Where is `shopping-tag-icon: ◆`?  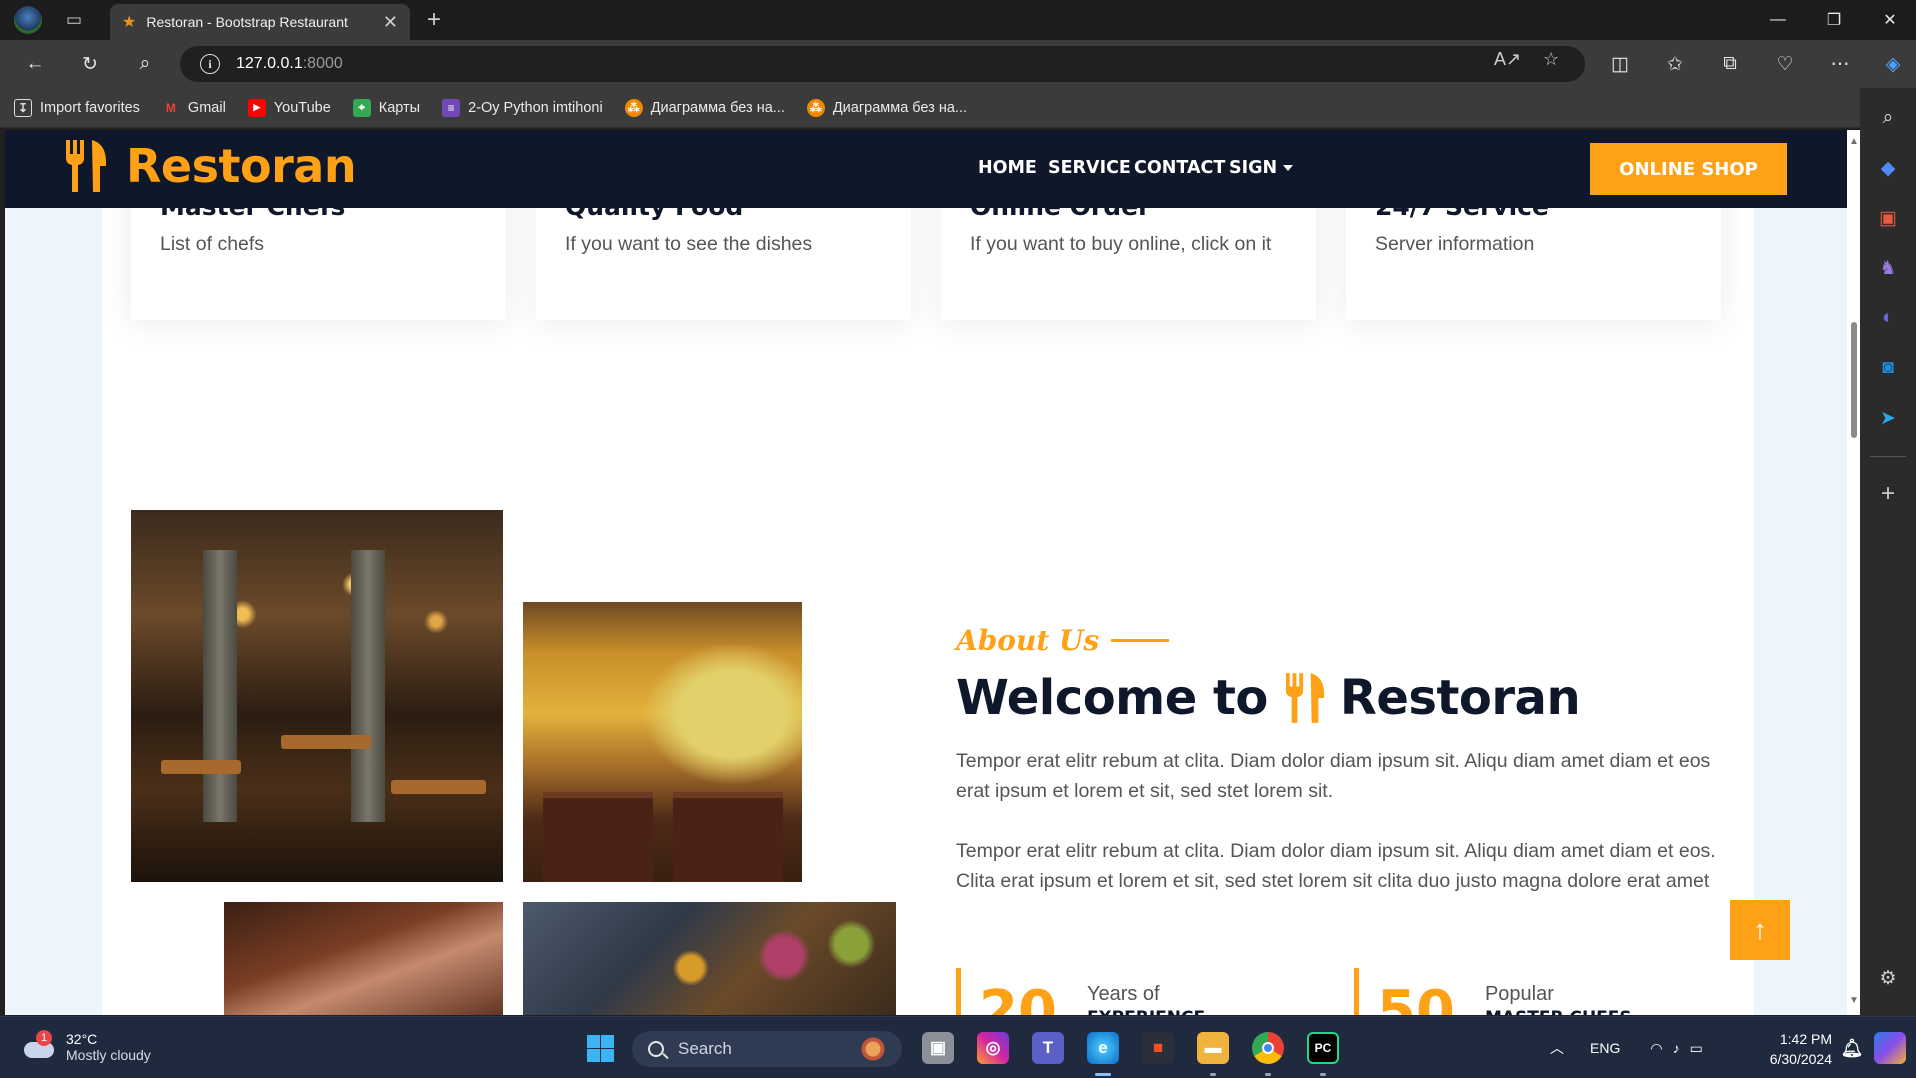 shopping-tag-icon: ◆ is located at coordinates (1888, 168).